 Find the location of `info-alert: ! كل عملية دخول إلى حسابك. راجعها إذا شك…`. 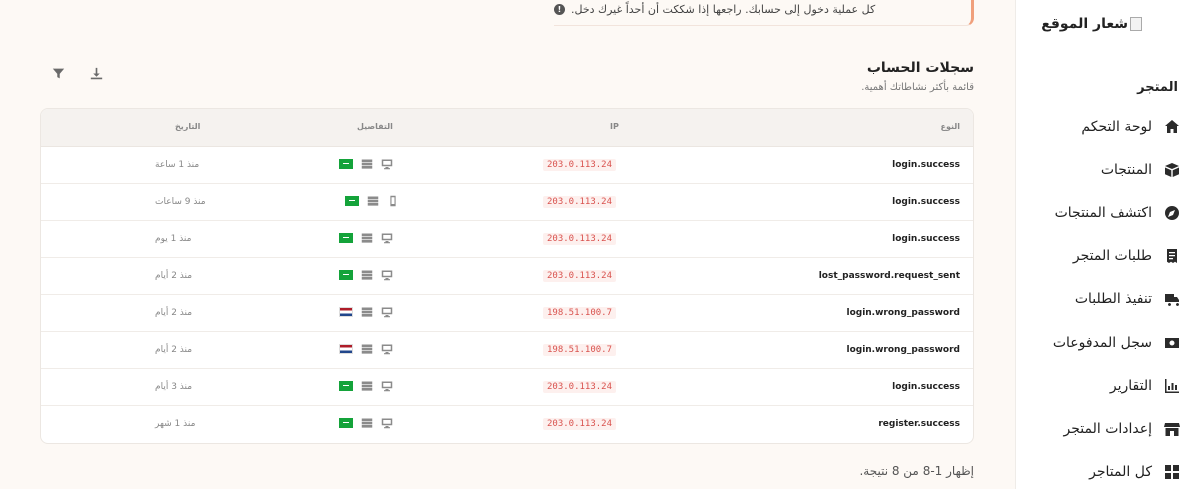

info-alert: ! كل عملية دخول إلى حسابك. راجعها إذا شك… is located at coordinates (764, 13).